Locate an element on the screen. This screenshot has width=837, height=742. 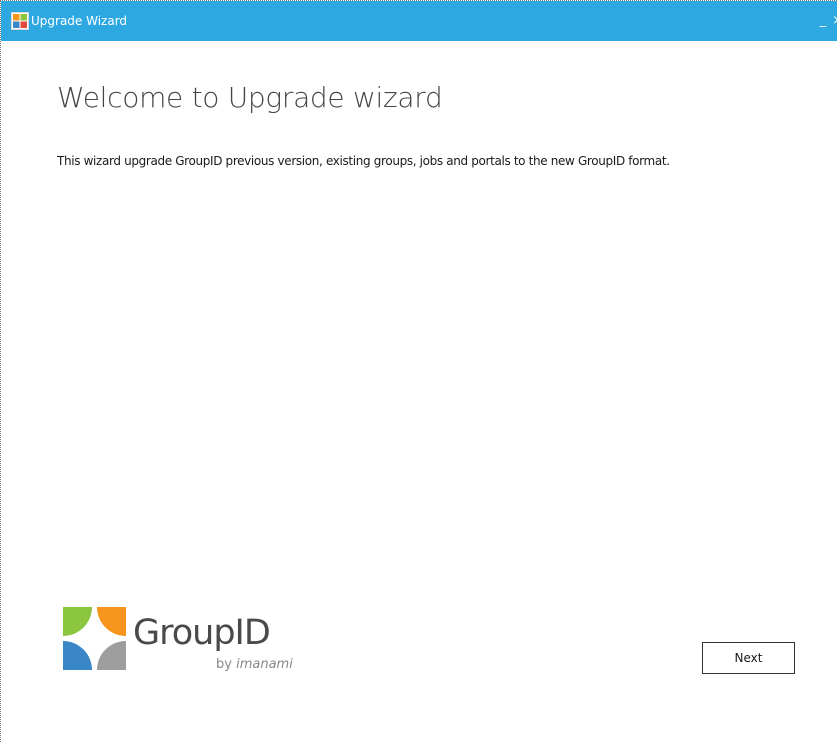
groupid-logo: GroupID by imanami is located at coordinates (191, 641).